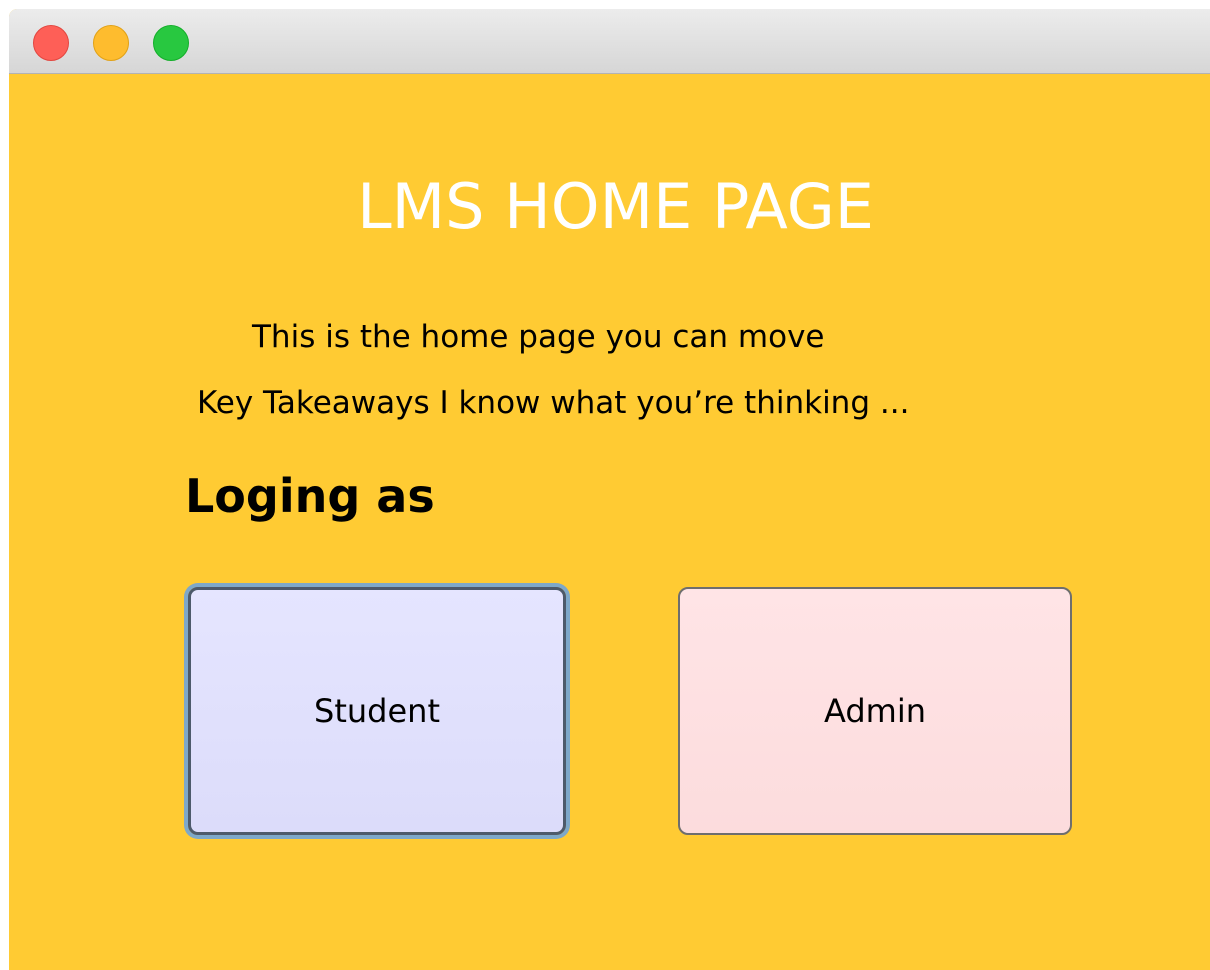 The width and height of the screenshot is (1210, 970). I want to click on admin-login-button: Admin, so click(875, 711).